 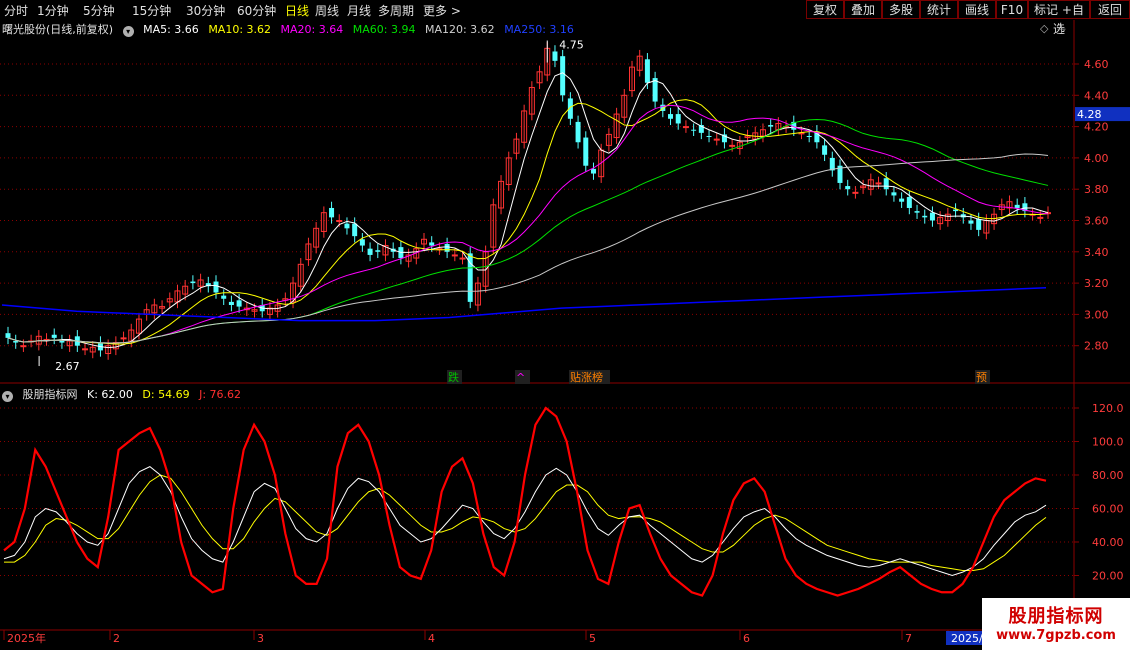 What do you see at coordinates (67, 366) in the screenshot?
I see `low-price-label: 2.67` at bounding box center [67, 366].